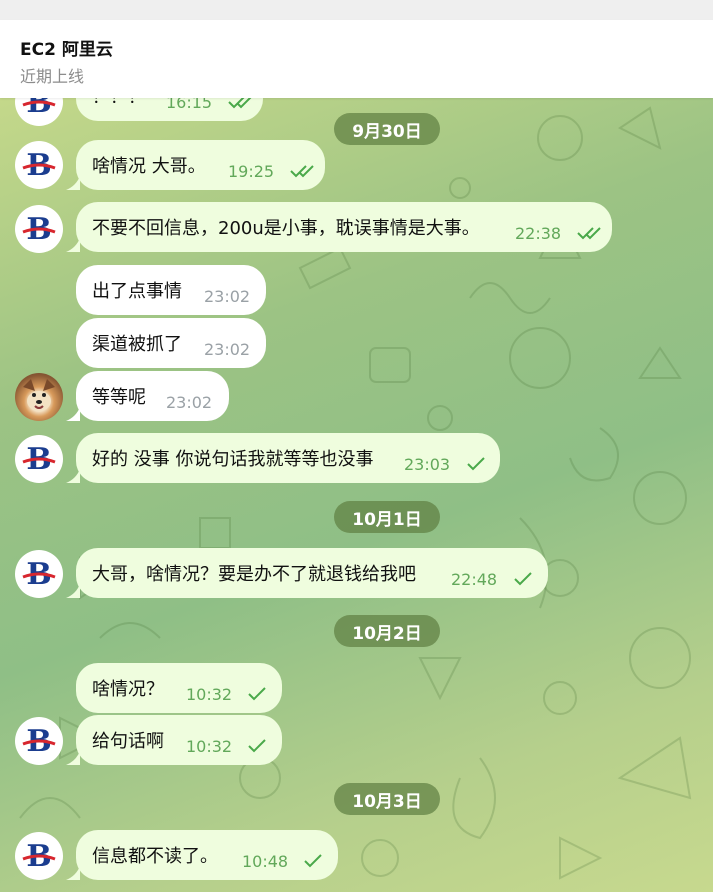  I want to click on window-top-strip, so click(356, 10).